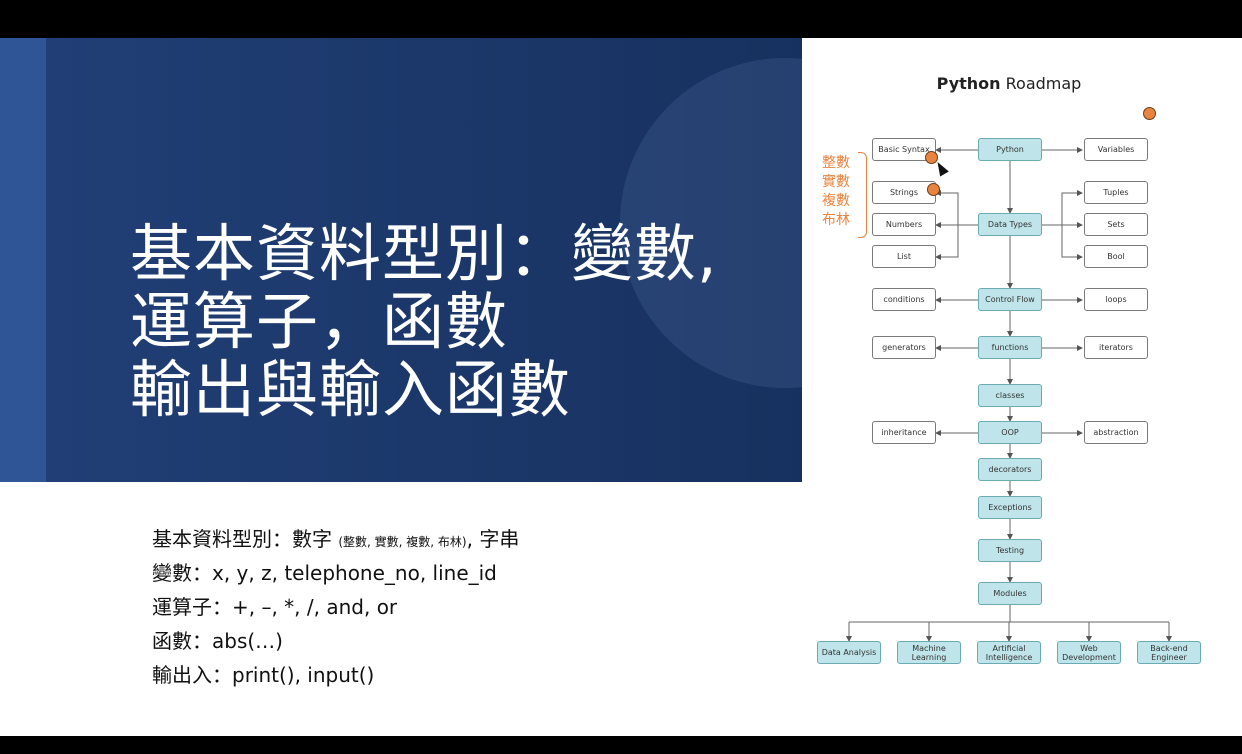 This screenshot has width=1242, height=754. Describe the element at coordinates (23, 260) in the screenshot. I see `side-stripe` at that location.